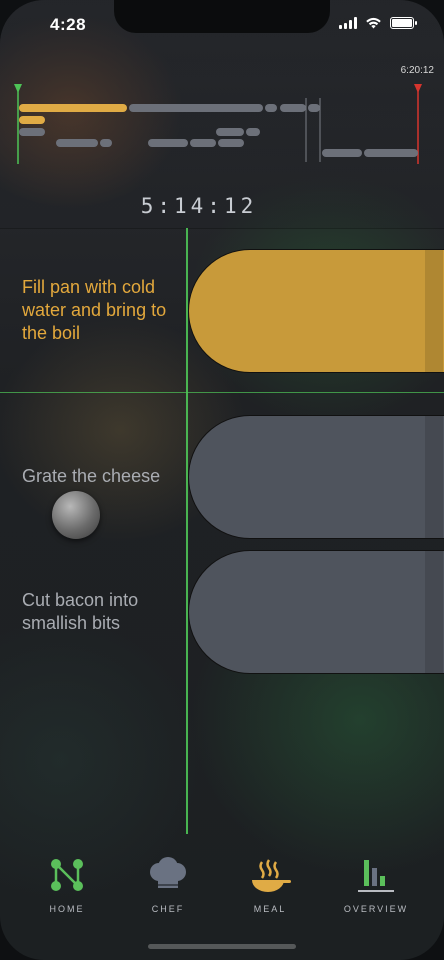 Image resolution: width=444 pixels, height=960 pixels. I want to click on task-bar-fill-pan, so click(316, 311).